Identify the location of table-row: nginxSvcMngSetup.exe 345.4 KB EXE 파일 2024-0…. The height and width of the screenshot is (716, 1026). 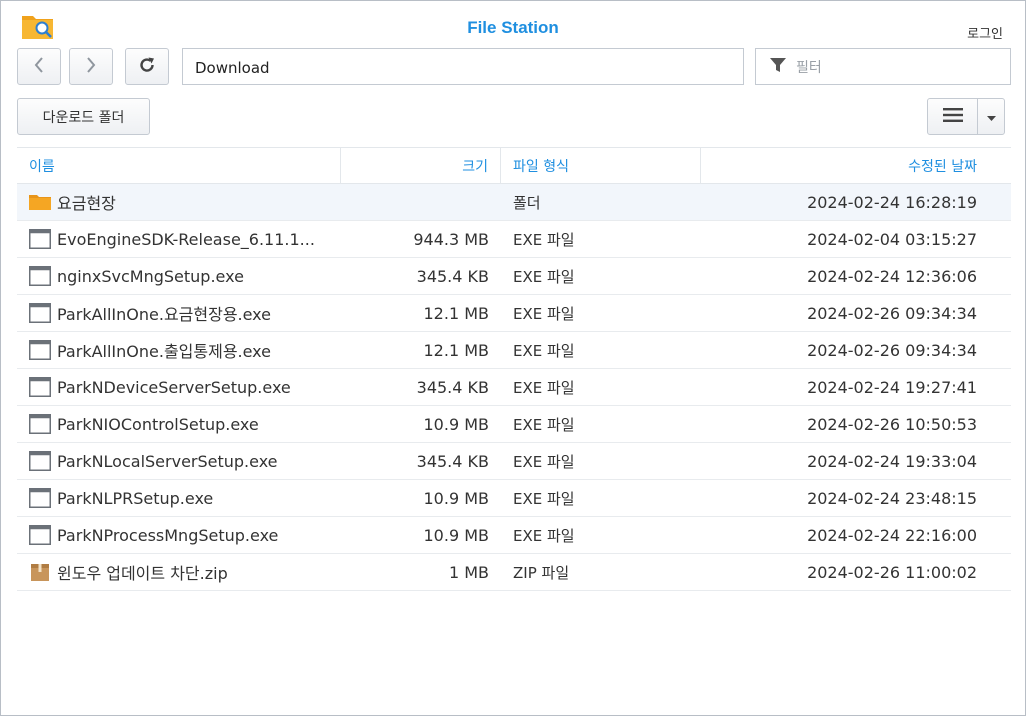
(514, 276).